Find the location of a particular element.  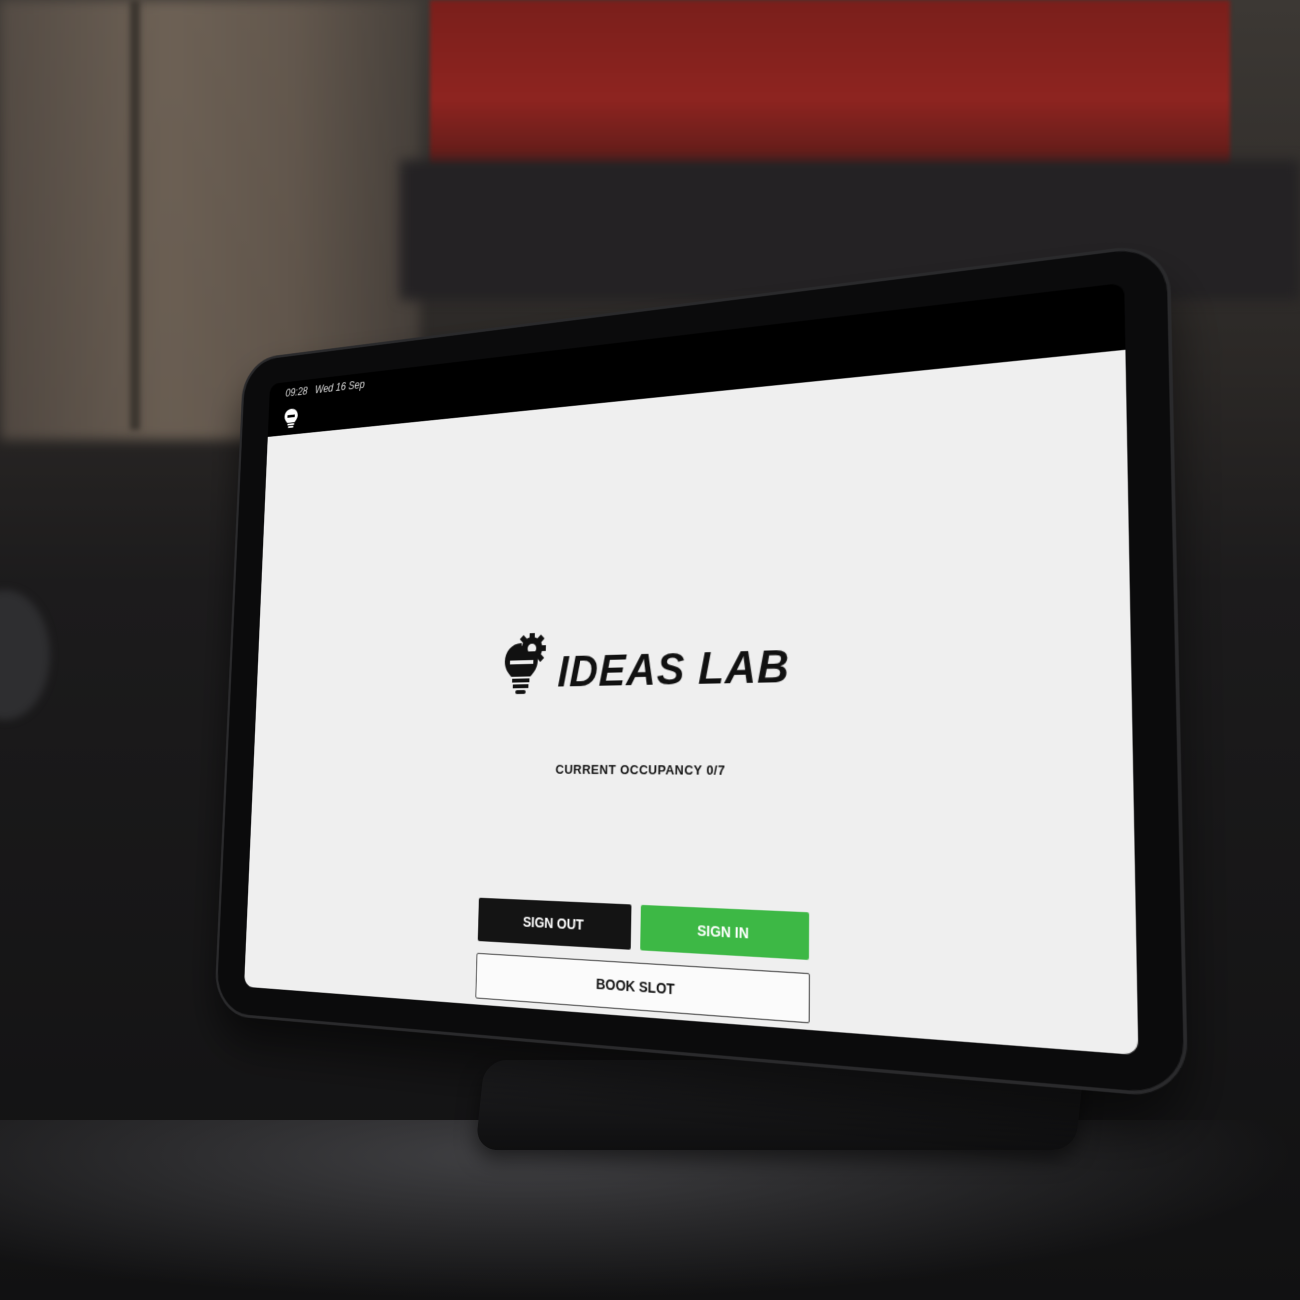

background-object is located at coordinates (25, 655).